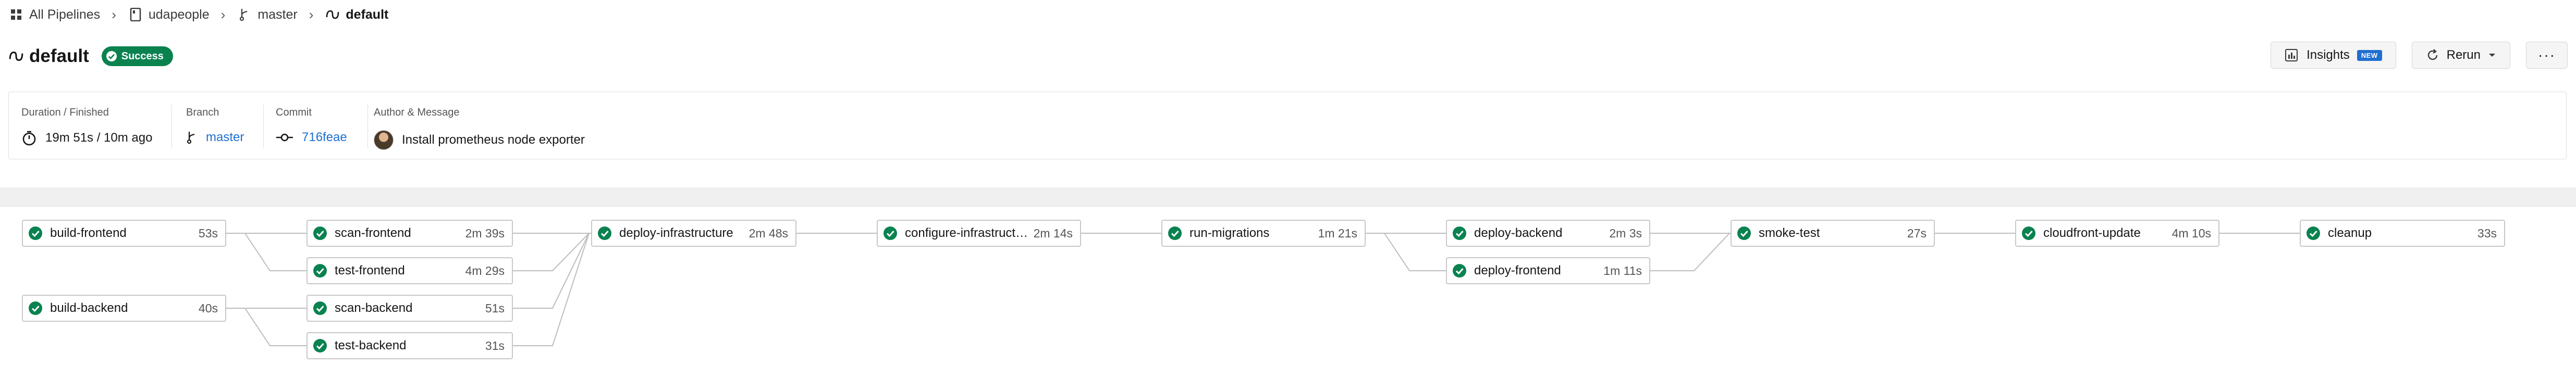  I want to click on job-configure-infrastructure: configure-infrastructure 2m 14s, so click(979, 234).